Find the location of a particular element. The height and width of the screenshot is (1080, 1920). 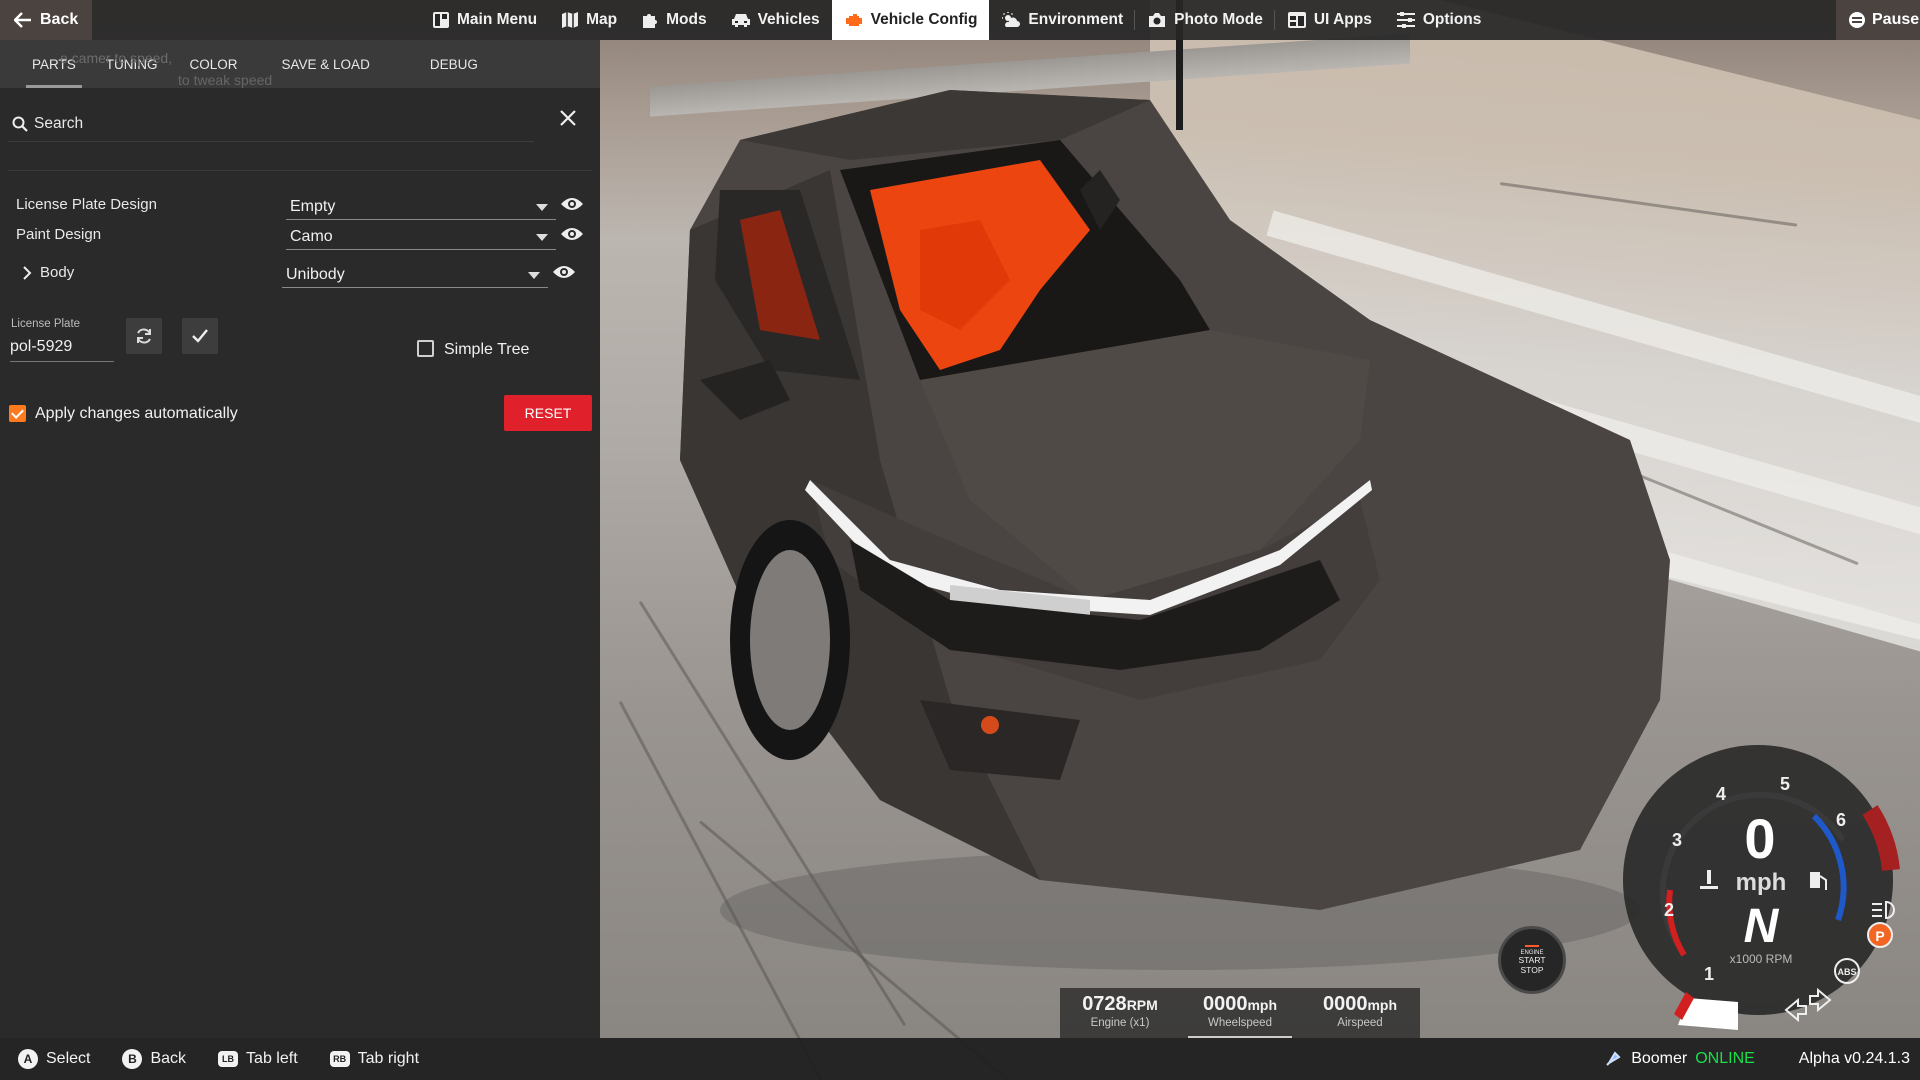

menu-map: Map is located at coordinates (589, 20).